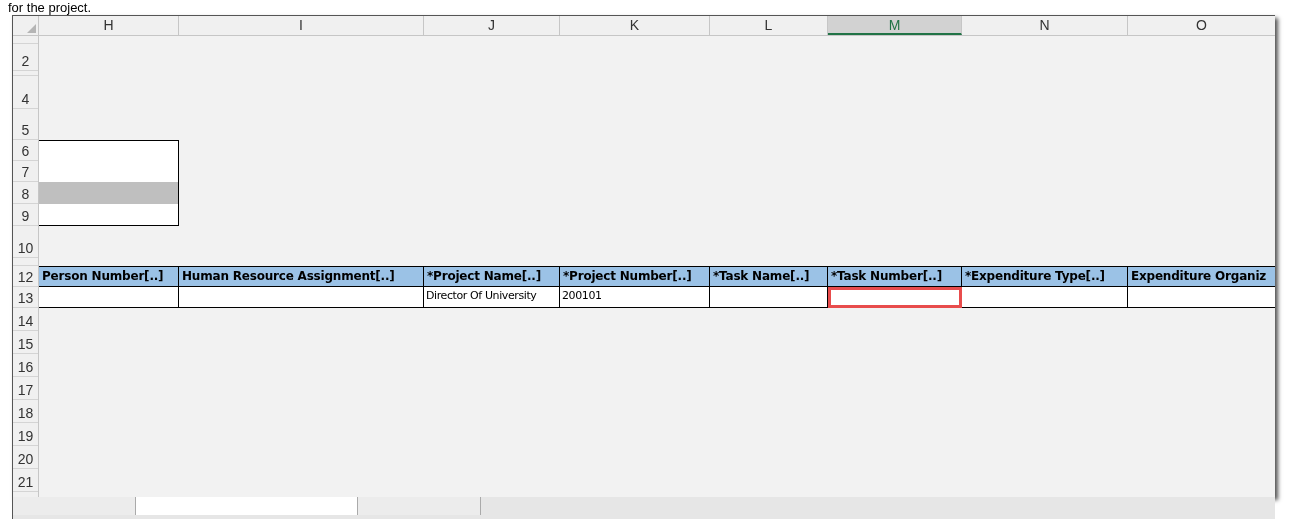  What do you see at coordinates (25, 194) in the screenshot?
I see `row-number: 8` at bounding box center [25, 194].